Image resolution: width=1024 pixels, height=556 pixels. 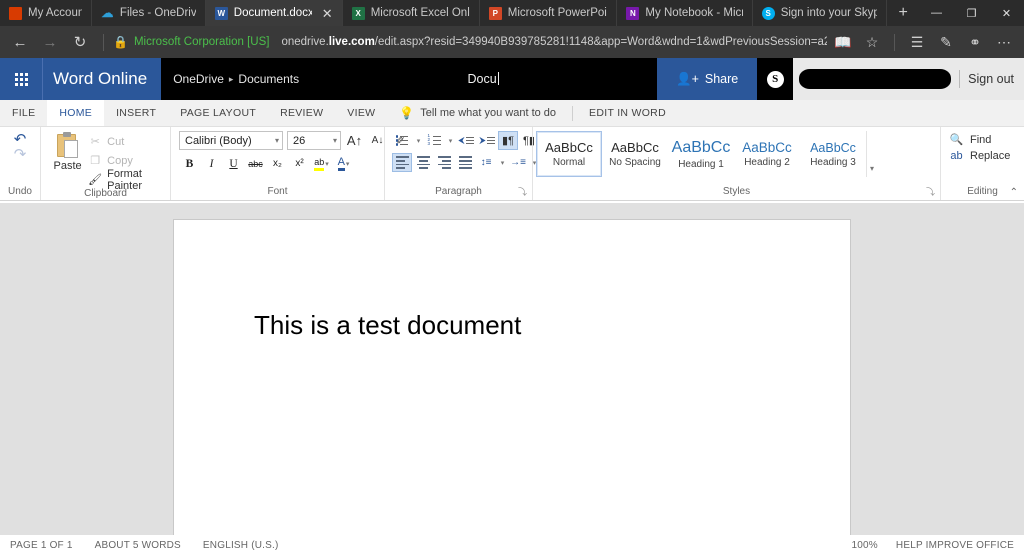 What do you see at coordinates (76, 113) in the screenshot?
I see `tab-home: HOME` at bounding box center [76, 113].